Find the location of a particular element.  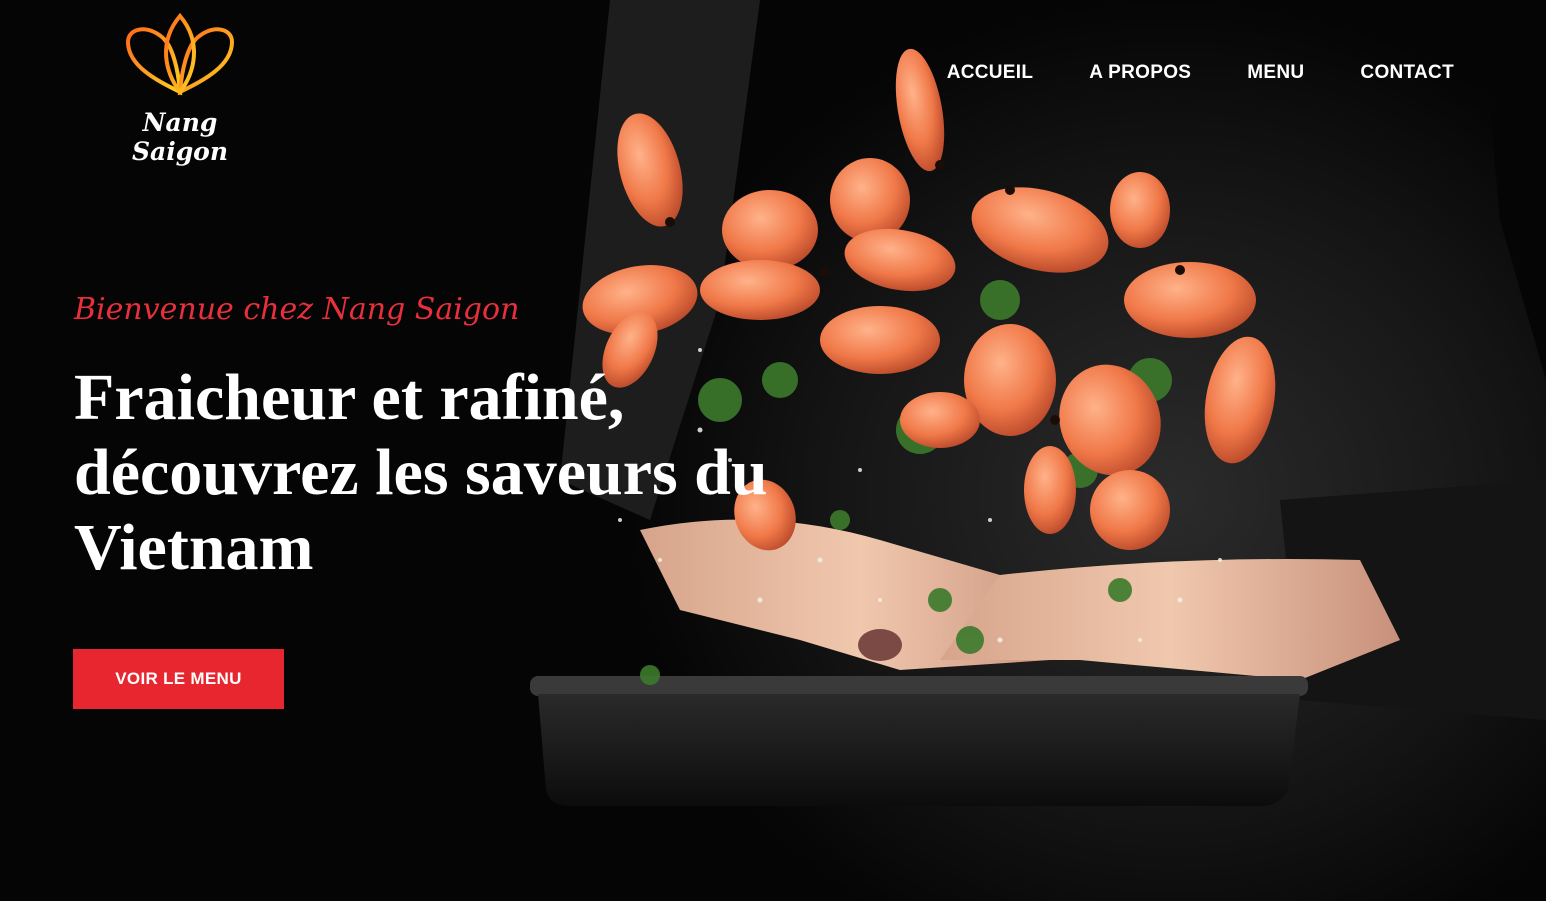

lotus-outline-icon is located at coordinates (180, 54).